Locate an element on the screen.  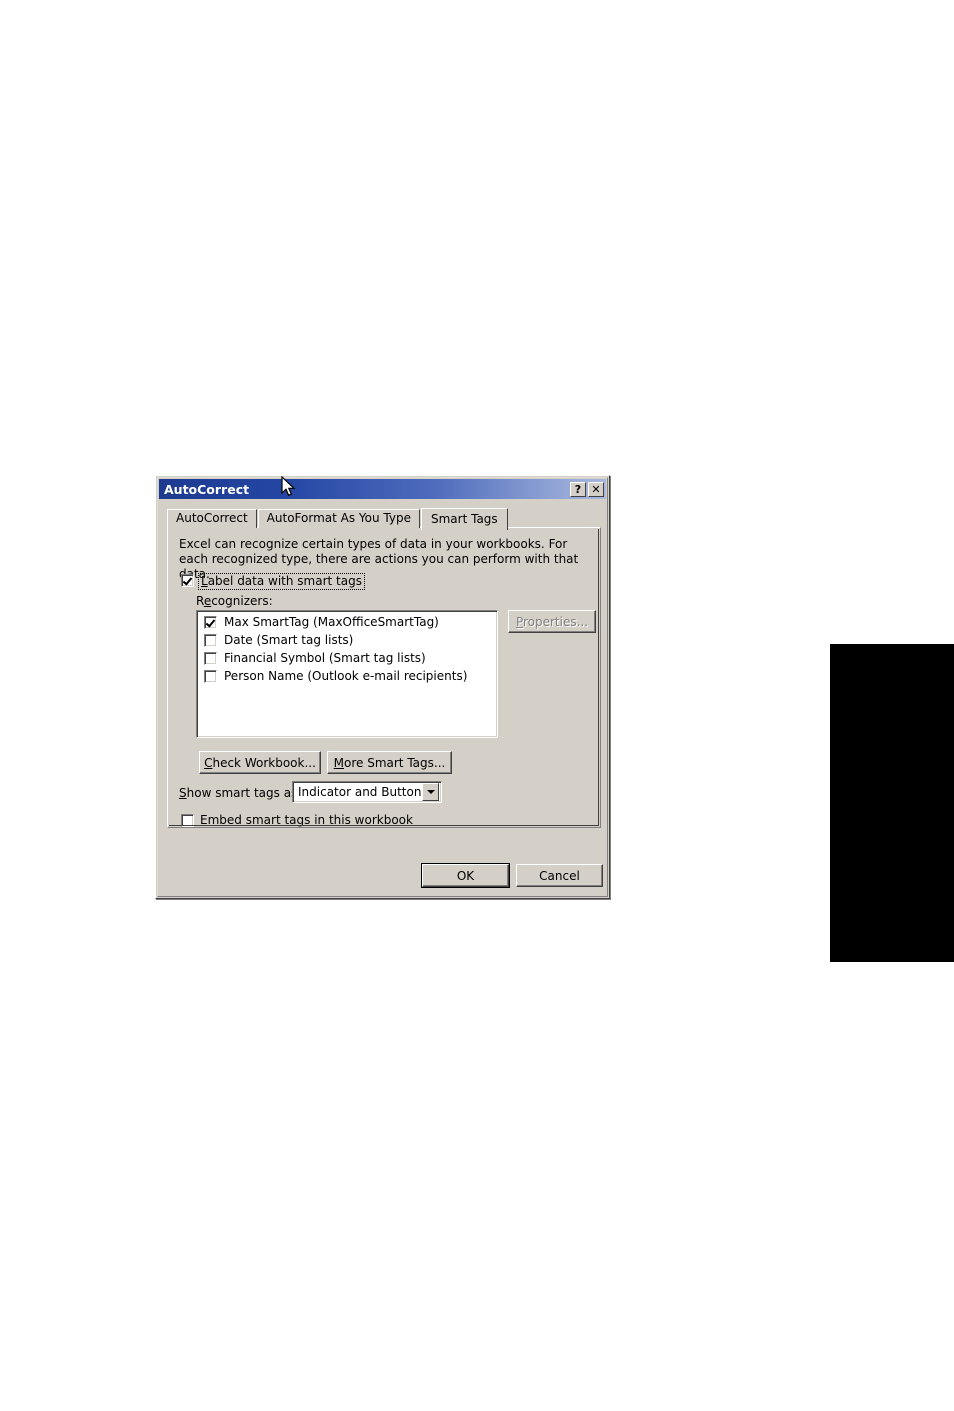
label-data-with-smart-tags-label: Label data with smart tags is located at coordinates (281, 581).